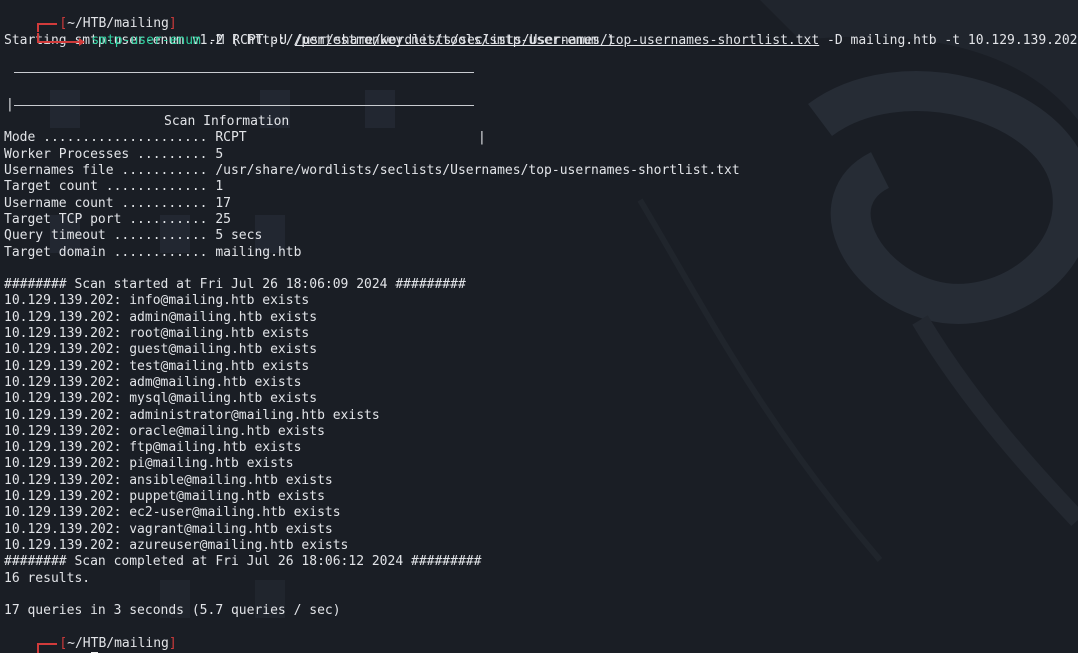  Describe the element at coordinates (161, 350) in the screenshot. I see `result-line: 10.129.139.202: guest@mailing.htb exists` at that location.